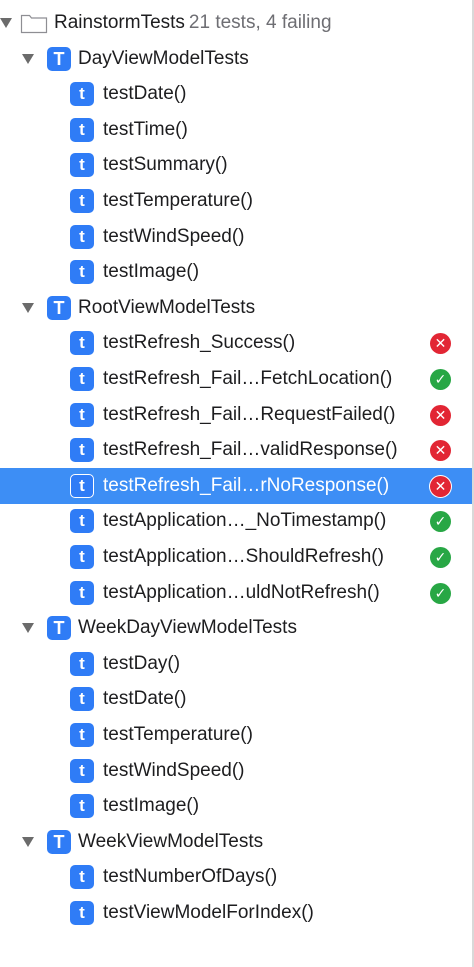 This screenshot has height=967, width=474. What do you see at coordinates (236, 664) in the screenshot?
I see `test-row: t testDay()` at bounding box center [236, 664].